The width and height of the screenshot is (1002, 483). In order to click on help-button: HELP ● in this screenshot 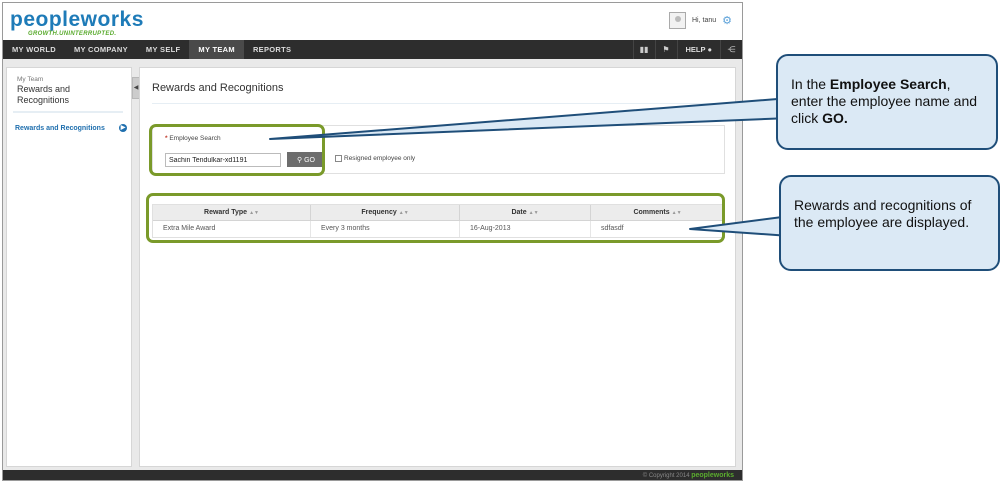, I will do `click(698, 49)`.